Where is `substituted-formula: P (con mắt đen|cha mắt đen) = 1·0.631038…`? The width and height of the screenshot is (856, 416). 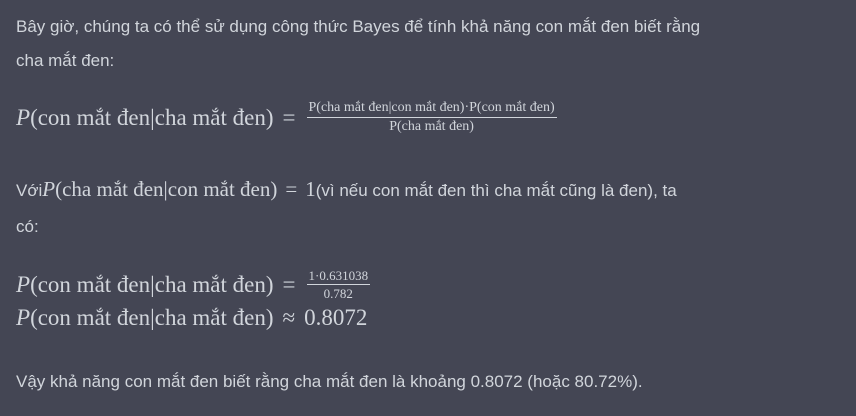 substituted-formula: P (con mắt đen|cha mắt đen) = 1·0.631038… is located at coordinates (194, 284).